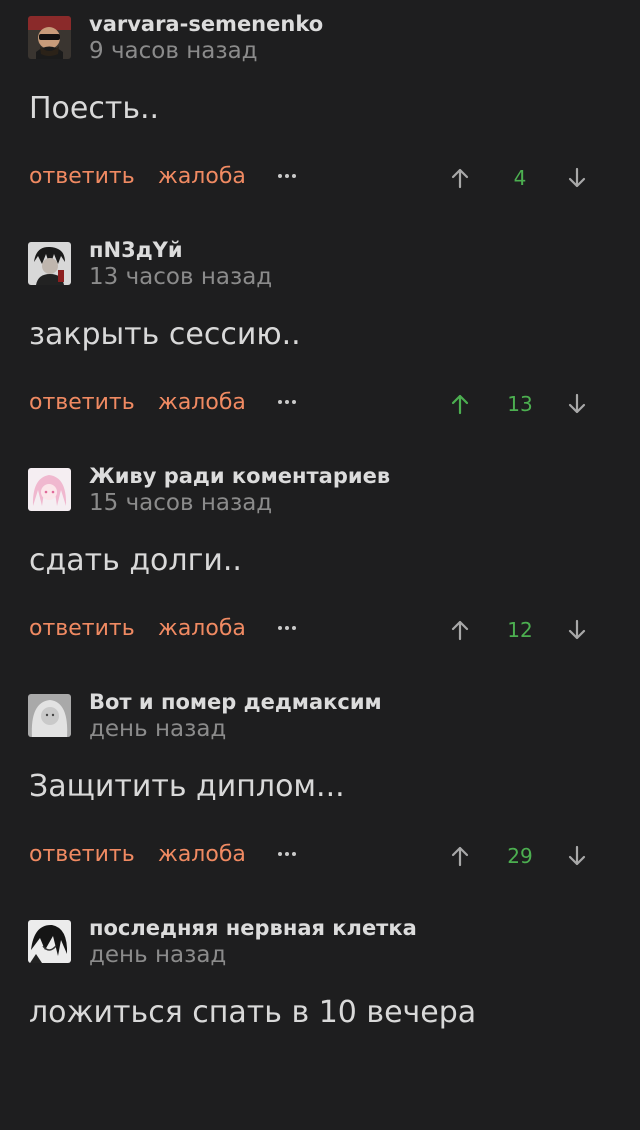  Describe the element at coordinates (181, 503) in the screenshot. I see `timestamp: 15 часов назад` at that location.